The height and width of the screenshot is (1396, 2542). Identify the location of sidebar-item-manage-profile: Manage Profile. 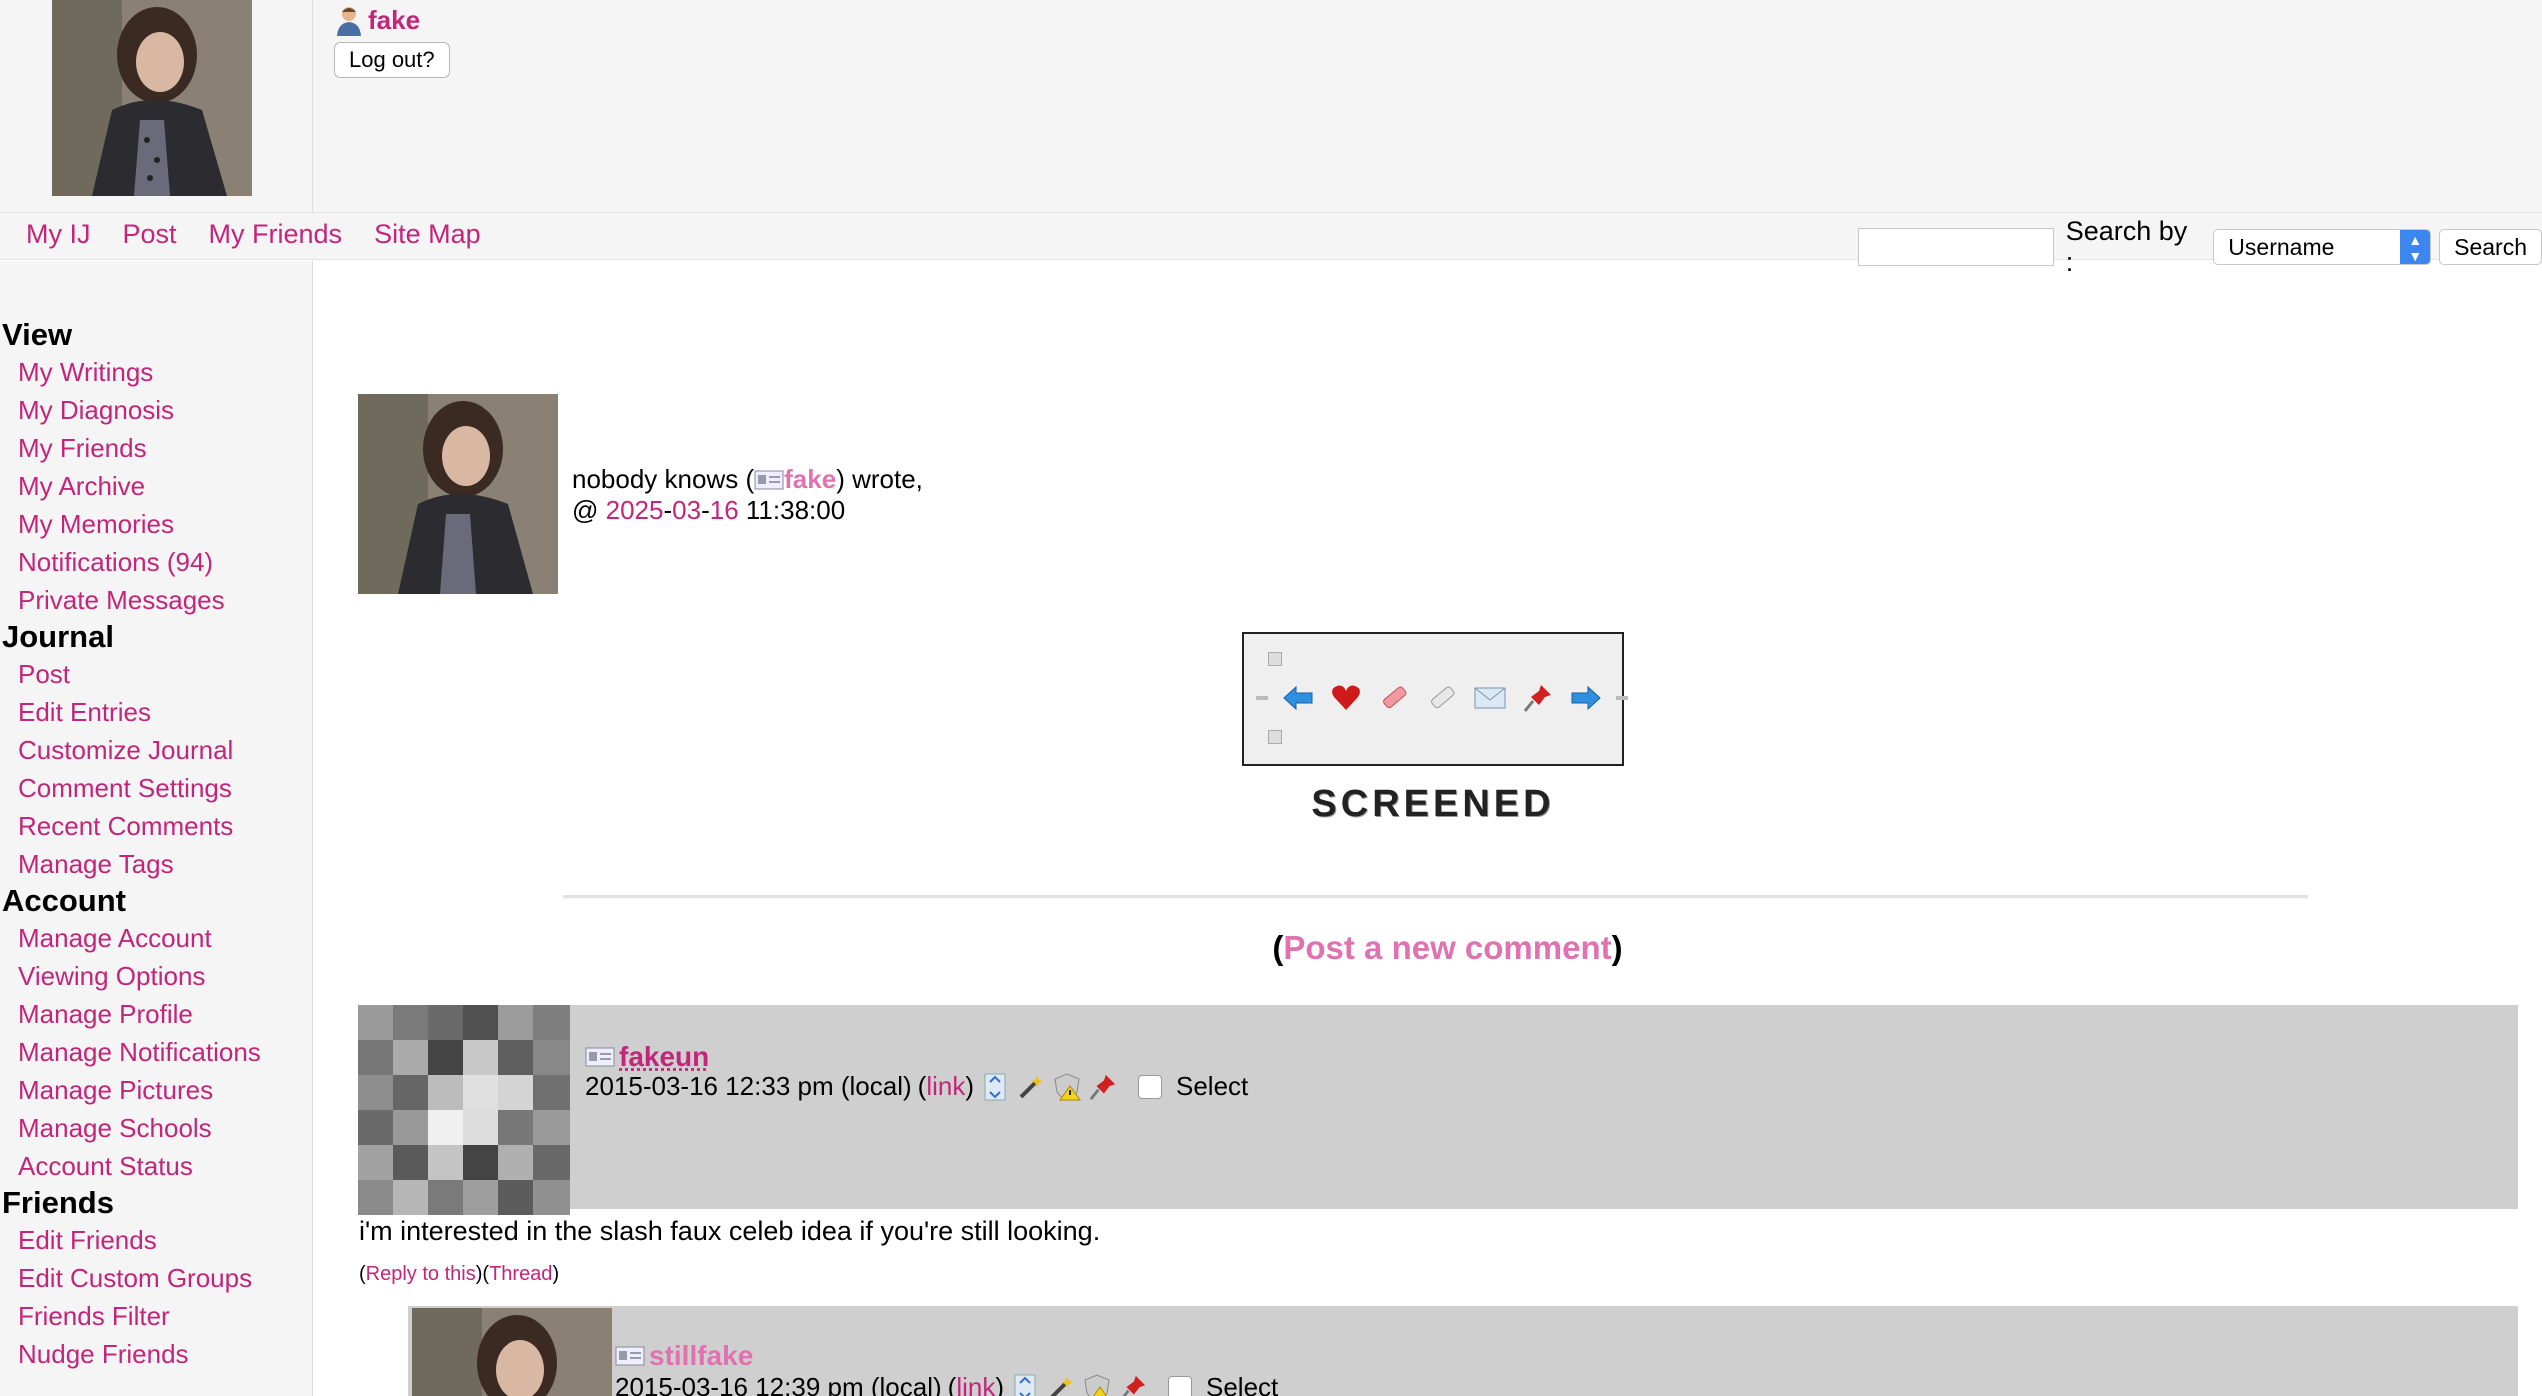
(156, 1014).